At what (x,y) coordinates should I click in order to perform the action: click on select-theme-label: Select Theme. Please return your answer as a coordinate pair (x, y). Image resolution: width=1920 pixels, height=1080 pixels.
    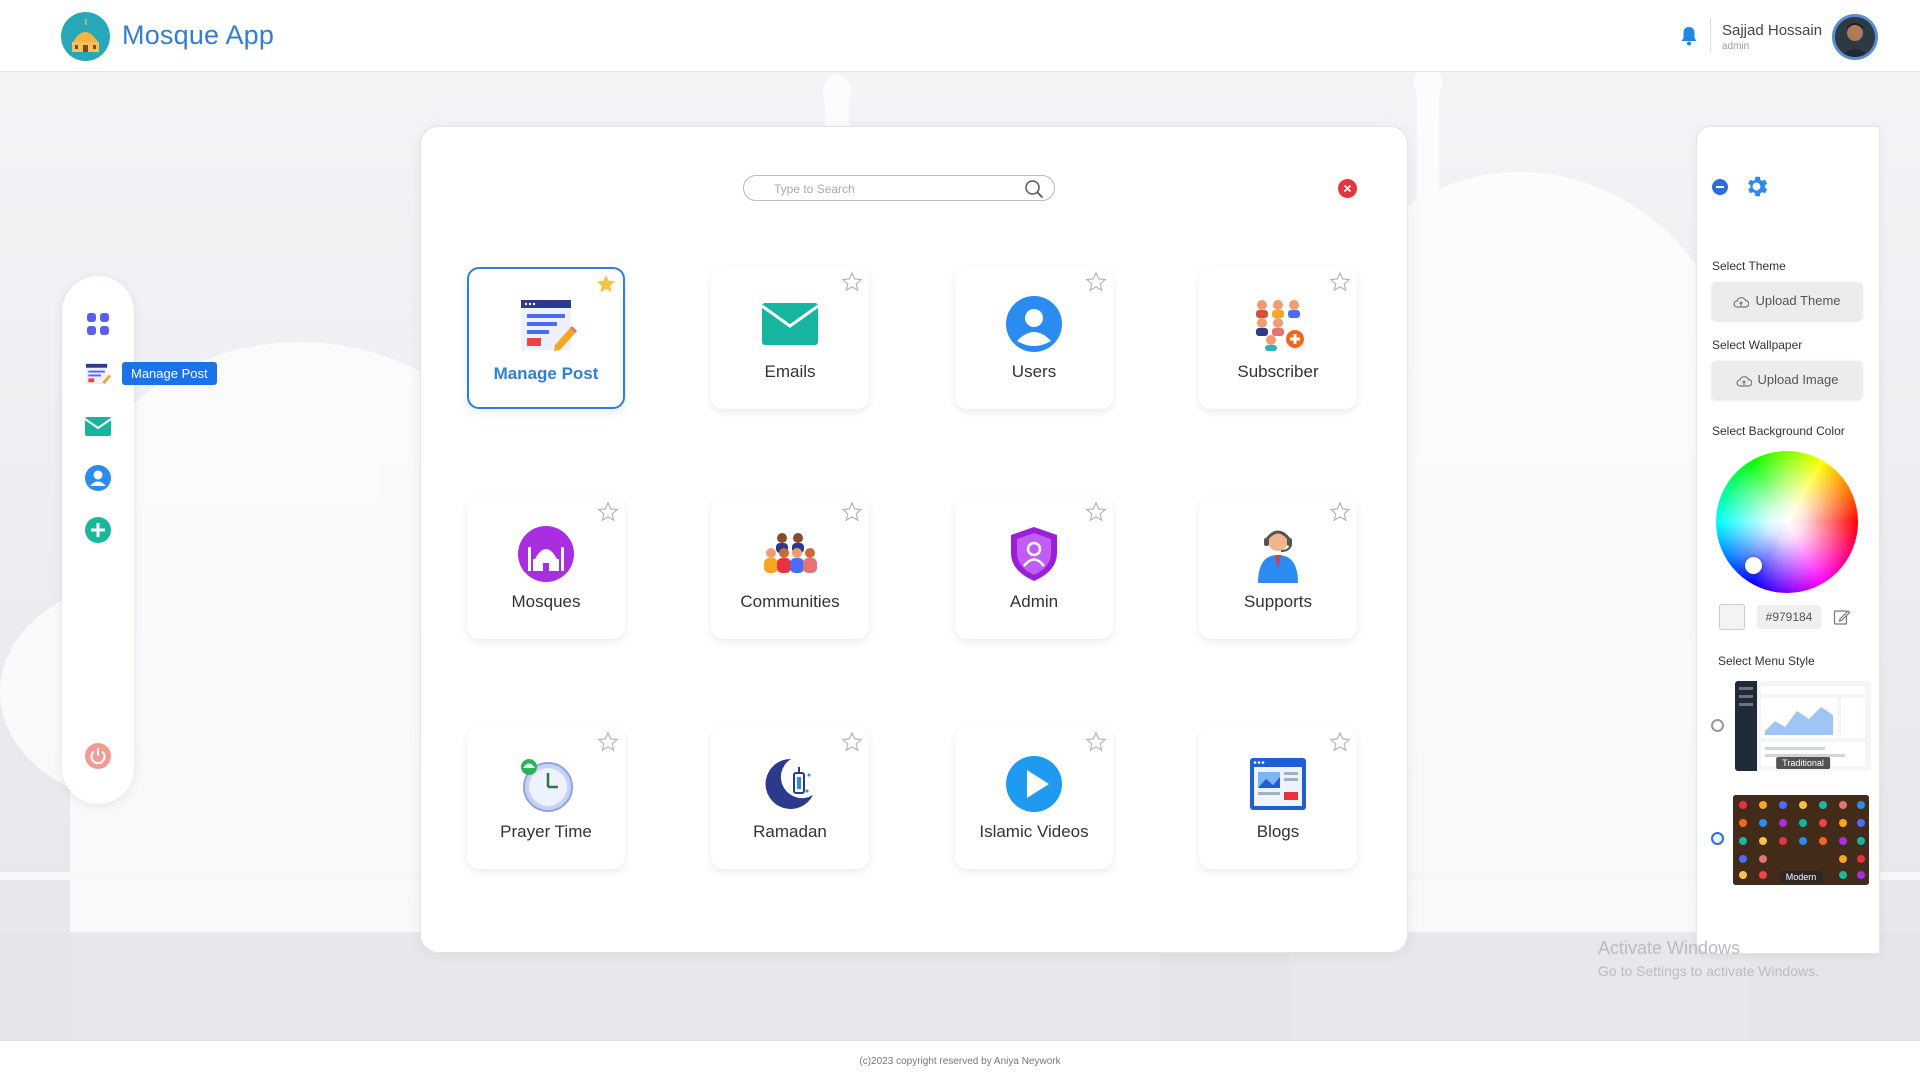
    Looking at the image, I should click on (1749, 266).